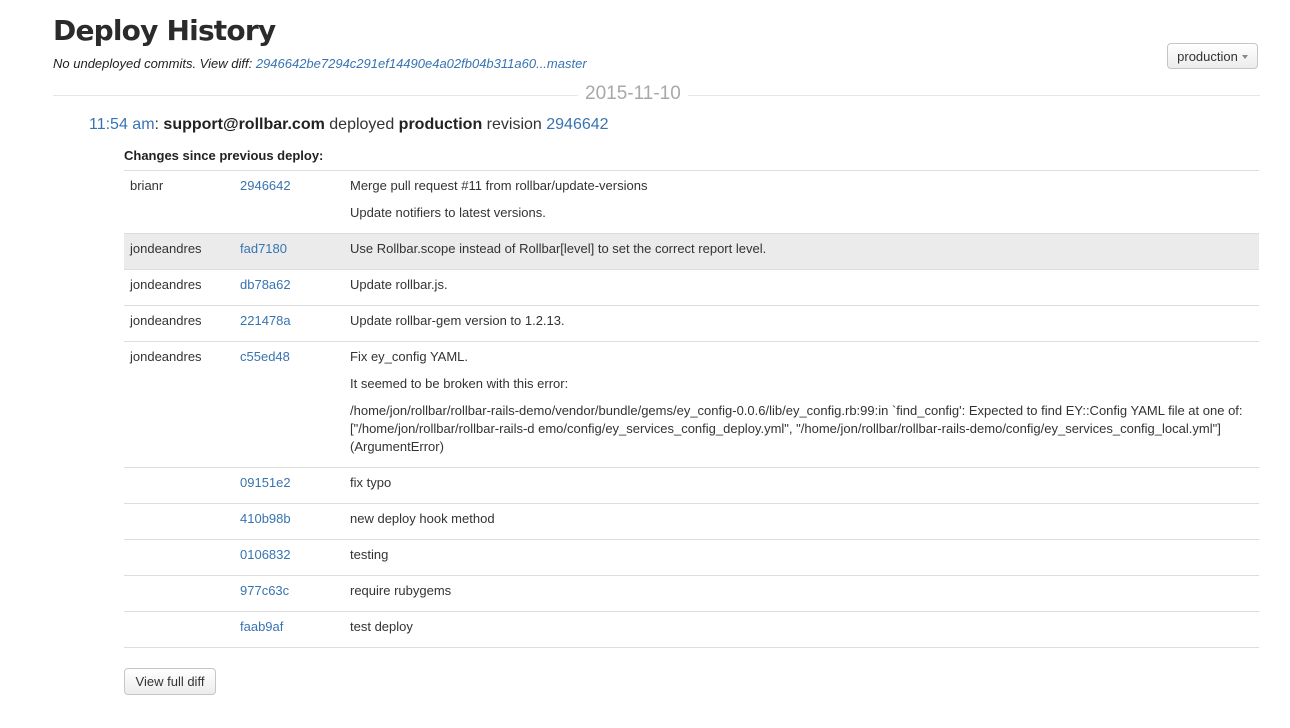  What do you see at coordinates (244, 124) in the screenshot?
I see `deploy-user: support@rollbar.com` at bounding box center [244, 124].